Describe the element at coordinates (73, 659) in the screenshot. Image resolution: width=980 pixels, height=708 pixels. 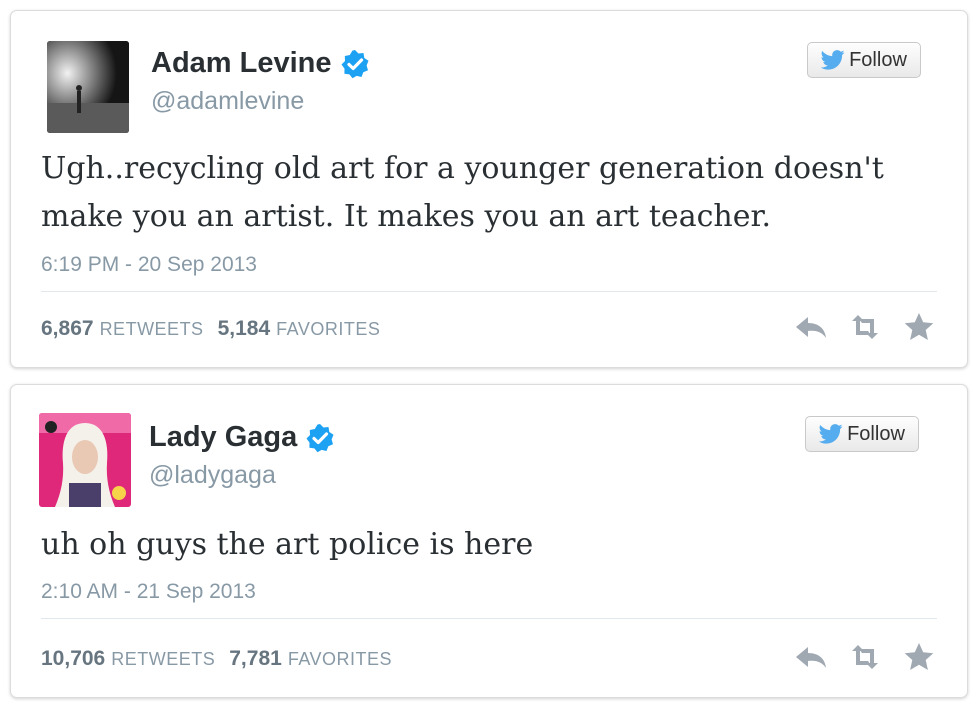
I see `retweets-count: 10,706` at that location.